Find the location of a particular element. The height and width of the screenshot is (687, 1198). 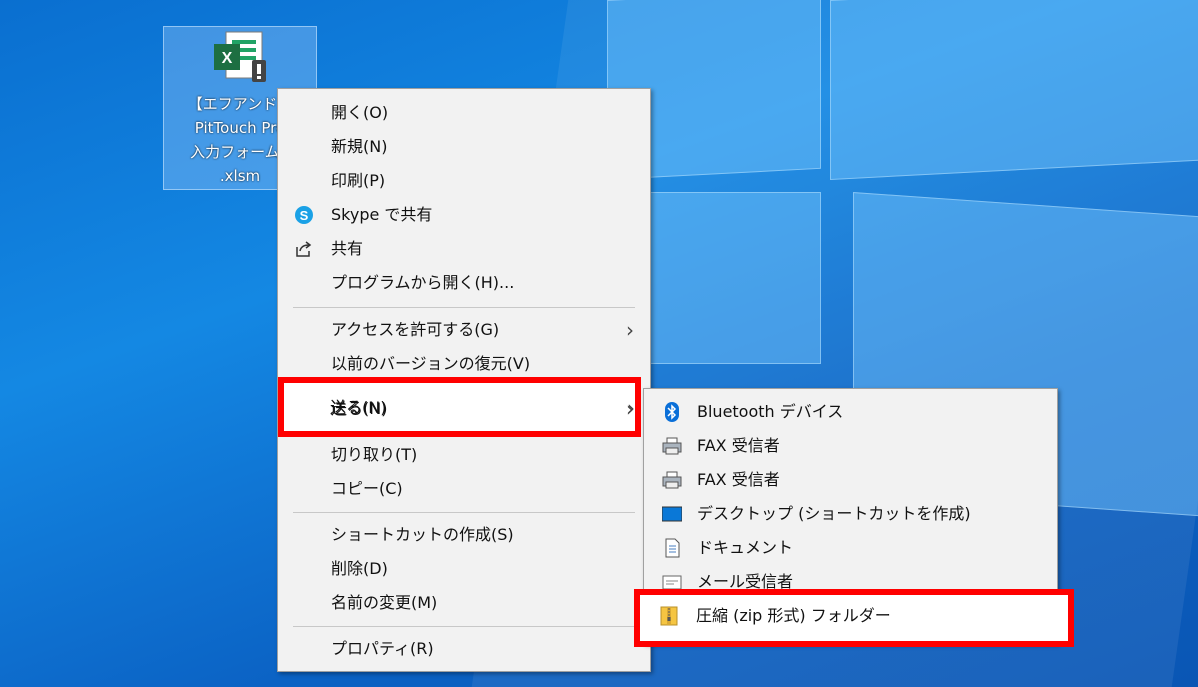

submenu-item-bluetooth: Bluetooth デバイス is located at coordinates (850, 412).